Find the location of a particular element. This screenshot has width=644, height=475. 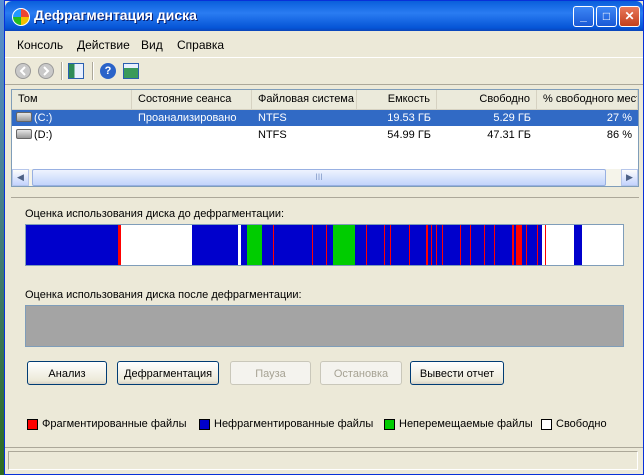

free-swatch is located at coordinates (546, 424).